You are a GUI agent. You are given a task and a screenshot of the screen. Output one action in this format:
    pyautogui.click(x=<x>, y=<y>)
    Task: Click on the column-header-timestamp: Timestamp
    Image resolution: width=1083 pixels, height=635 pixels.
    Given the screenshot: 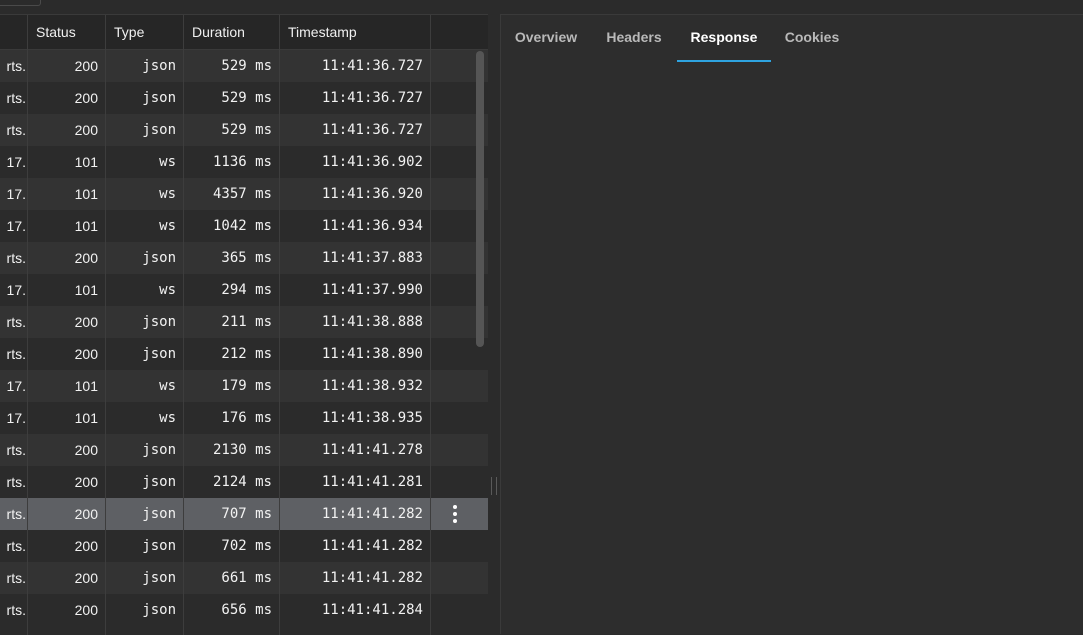 What is the action you would take?
    pyautogui.click(x=355, y=32)
    